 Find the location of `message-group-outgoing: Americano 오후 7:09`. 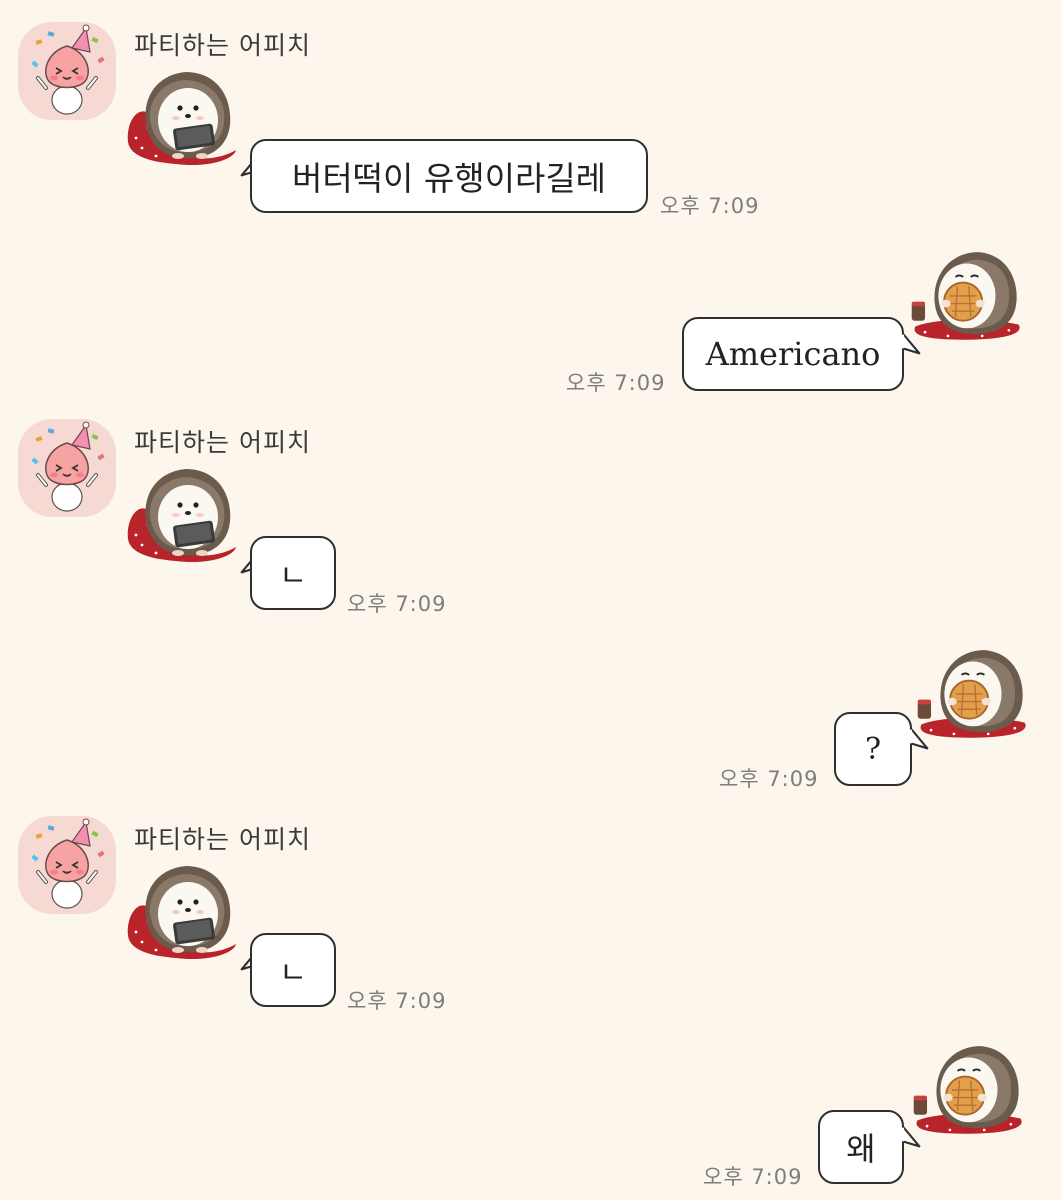

message-group-outgoing: Americano 오후 7:09 is located at coordinates (531, 320).